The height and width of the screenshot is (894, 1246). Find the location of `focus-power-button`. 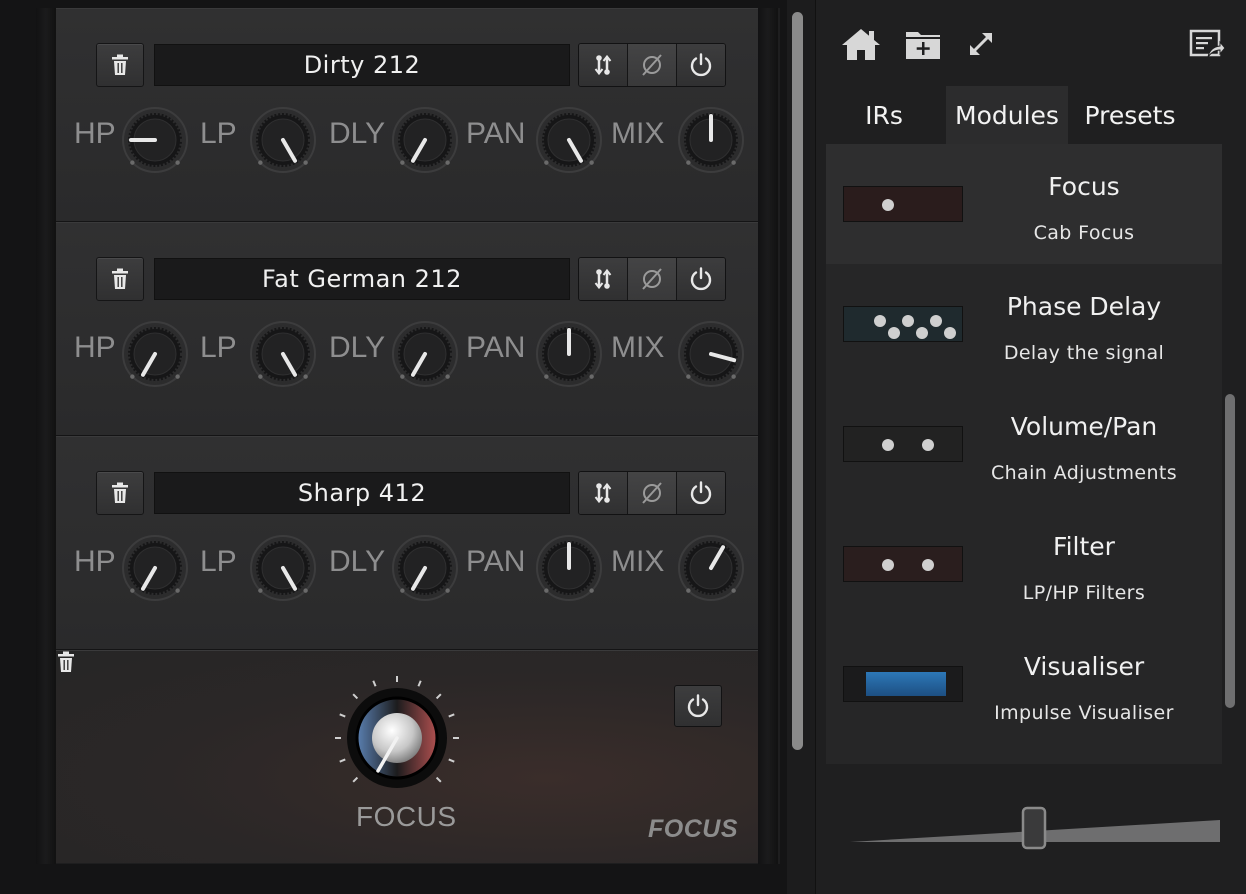

focus-power-button is located at coordinates (698, 706).